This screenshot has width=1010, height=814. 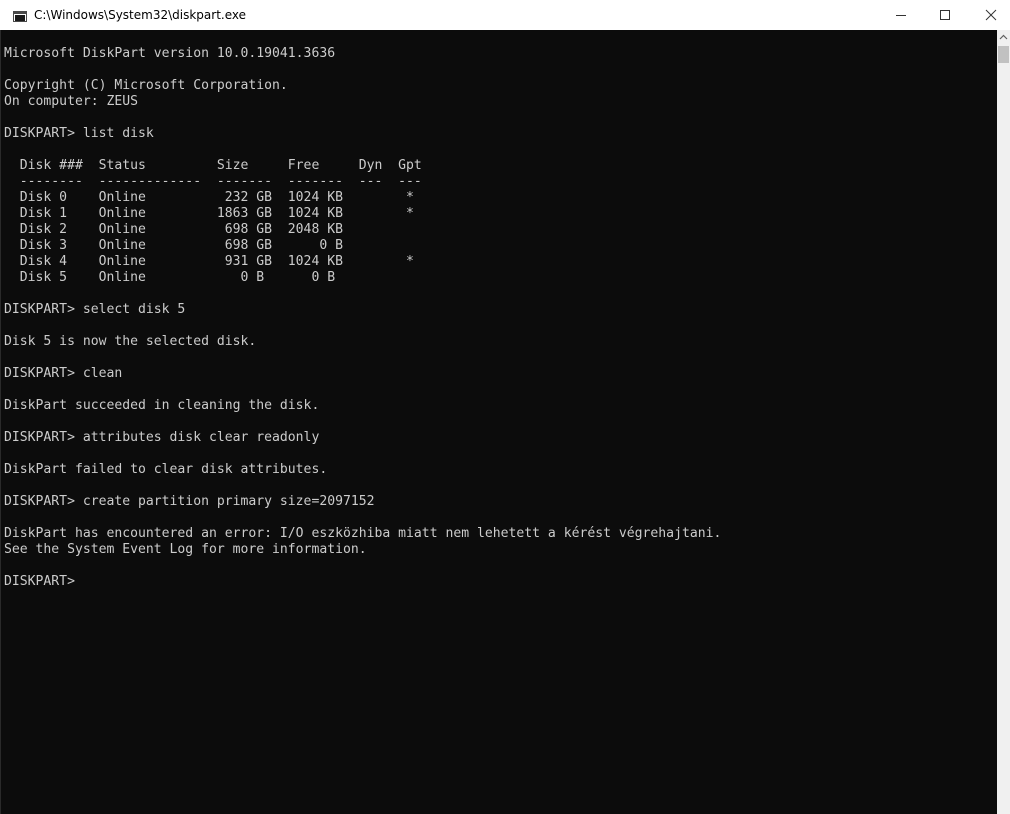 I want to click on prompt-line: DISKPART> attributes disk clear readonly, so click(x=162, y=437).